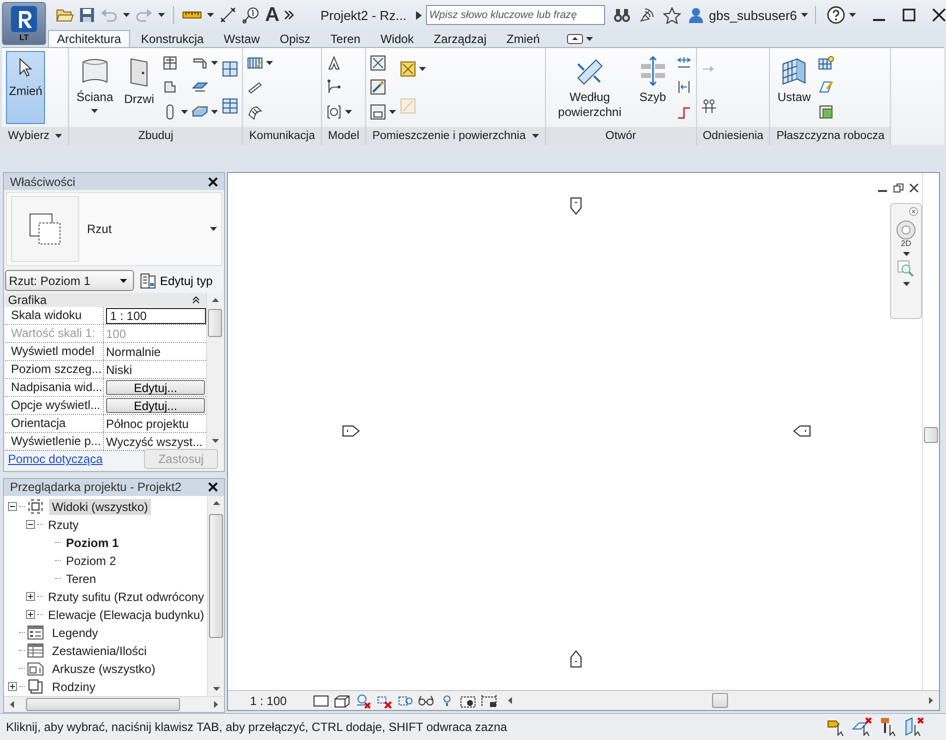 This screenshot has width=946, height=740. I want to click on help-link: Pomoc dotycząca, so click(55, 459).